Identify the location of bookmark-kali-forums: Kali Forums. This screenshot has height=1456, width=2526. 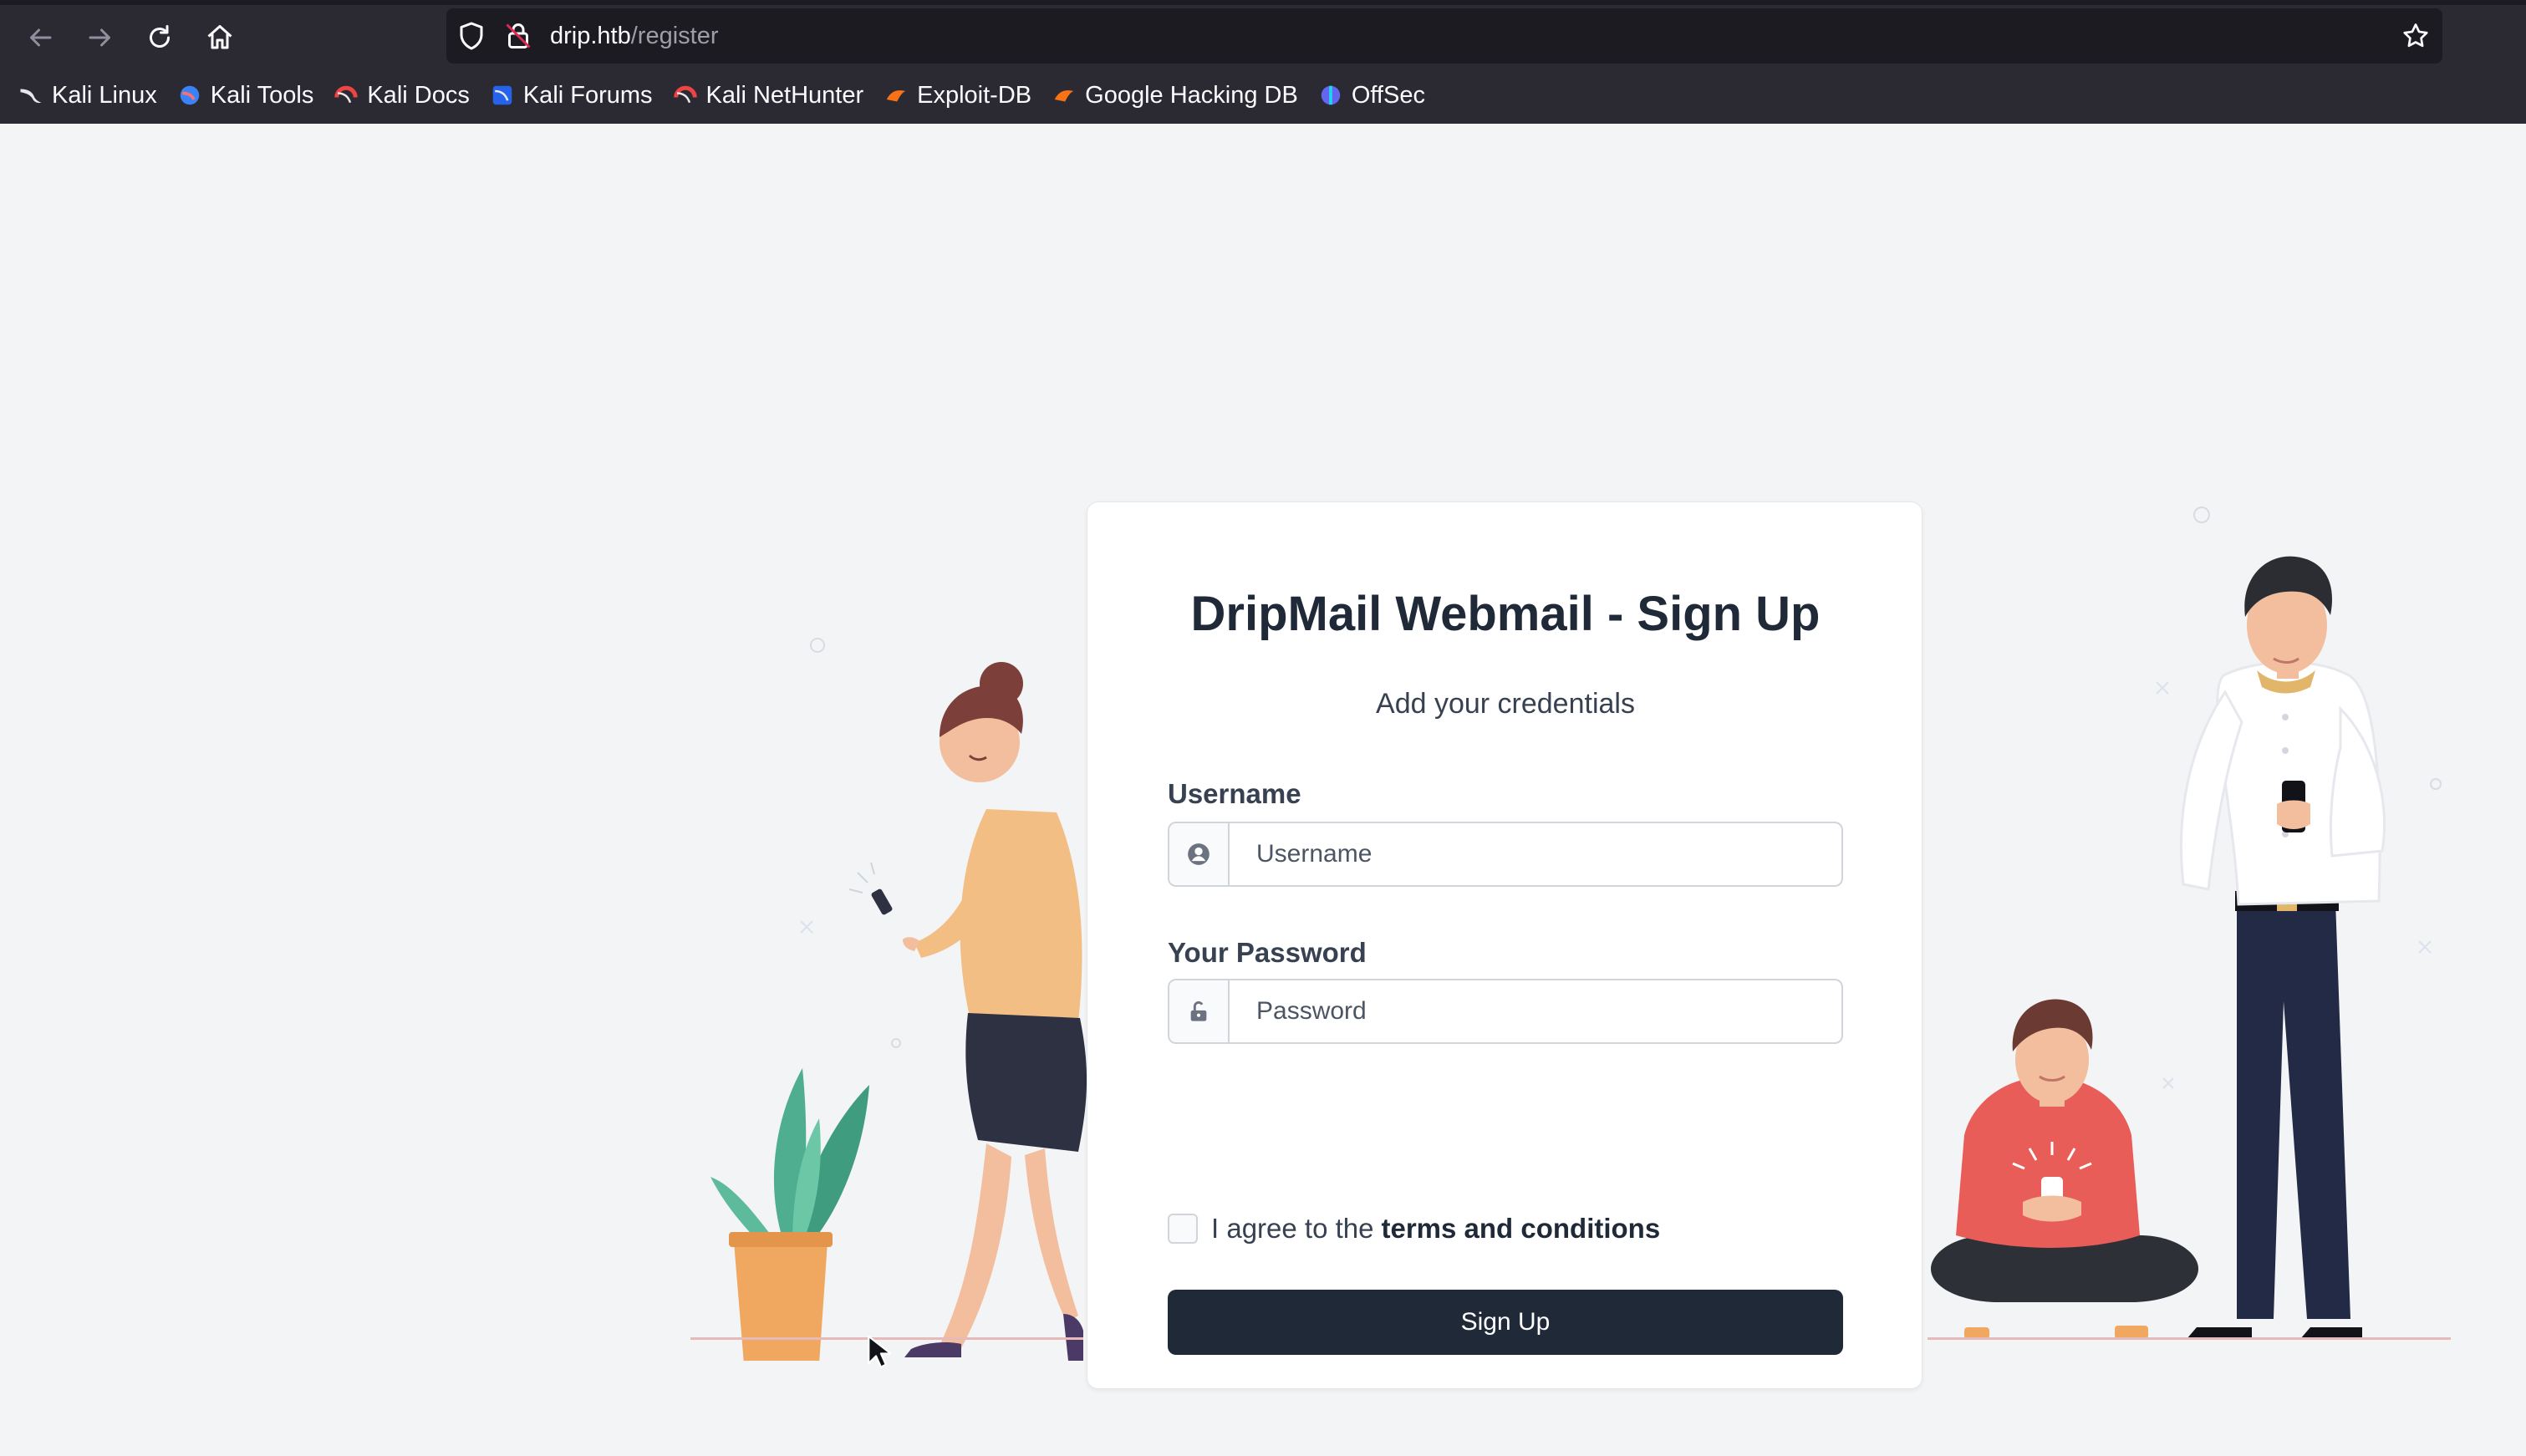
(572, 95).